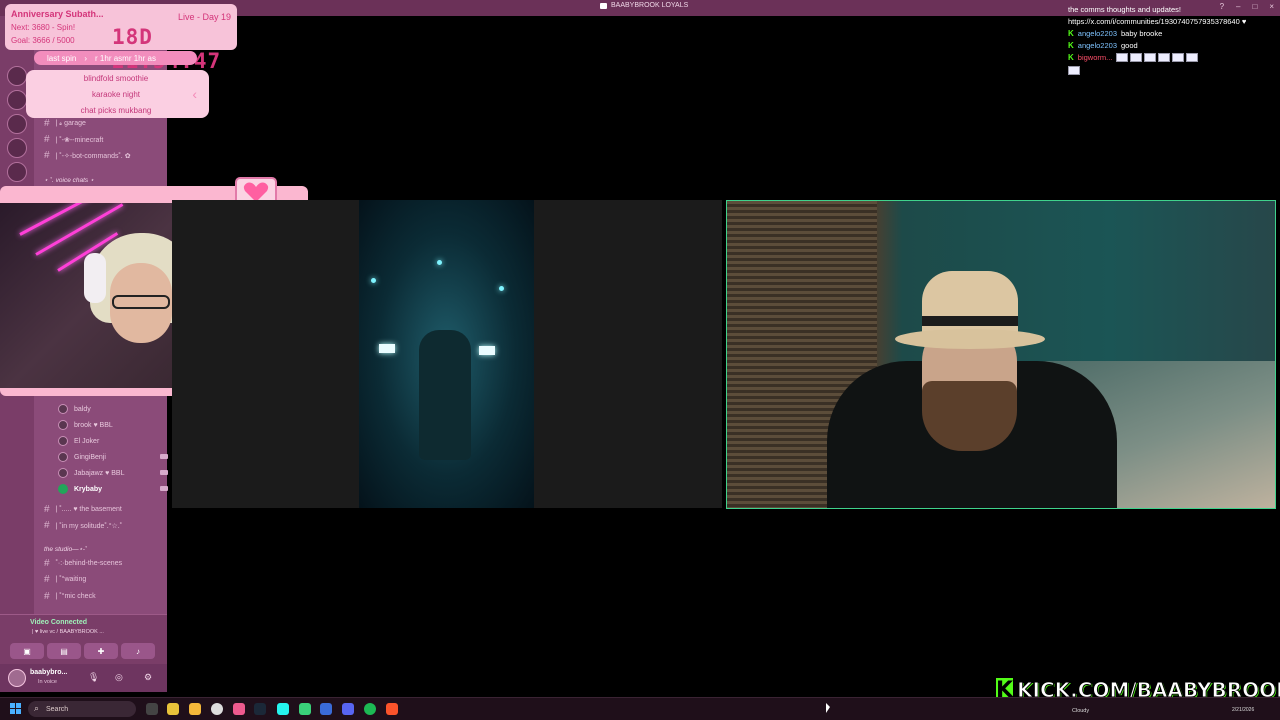 The width and height of the screenshot is (1280, 720). Describe the element at coordinates (970, 339) in the screenshot. I see `hat-brim` at that location.